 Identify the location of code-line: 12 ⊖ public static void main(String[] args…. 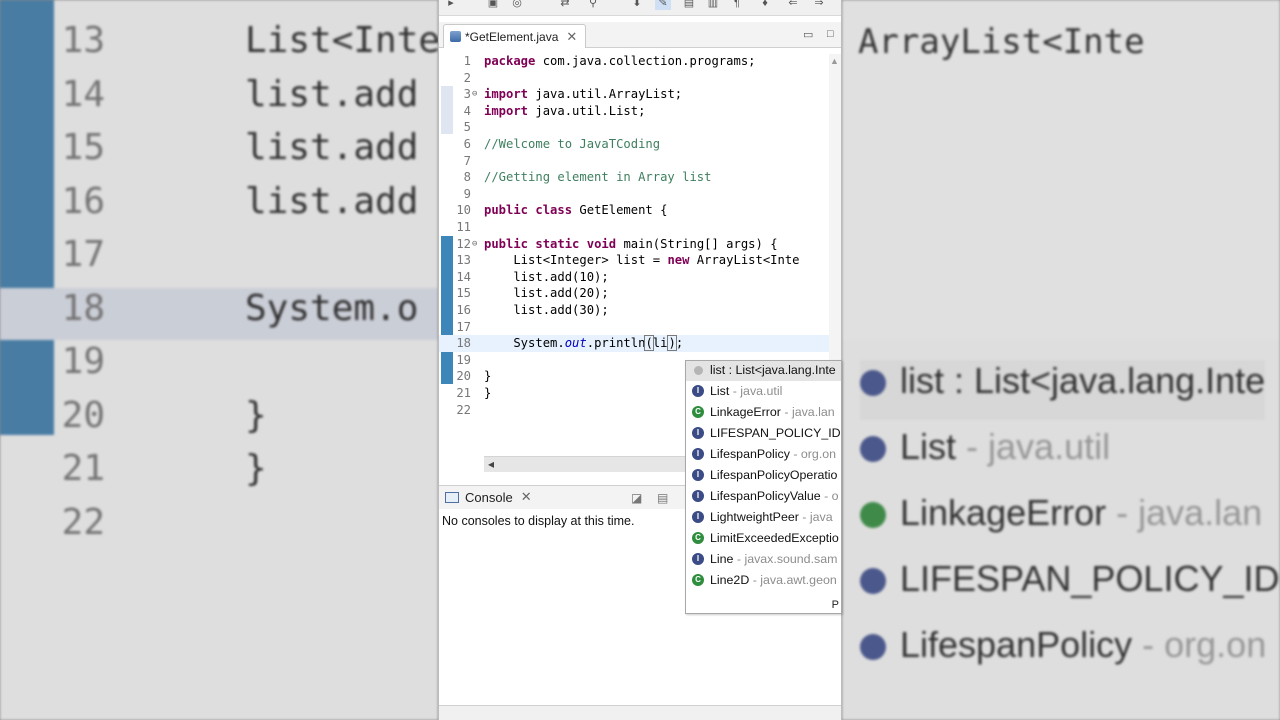
(635, 244).